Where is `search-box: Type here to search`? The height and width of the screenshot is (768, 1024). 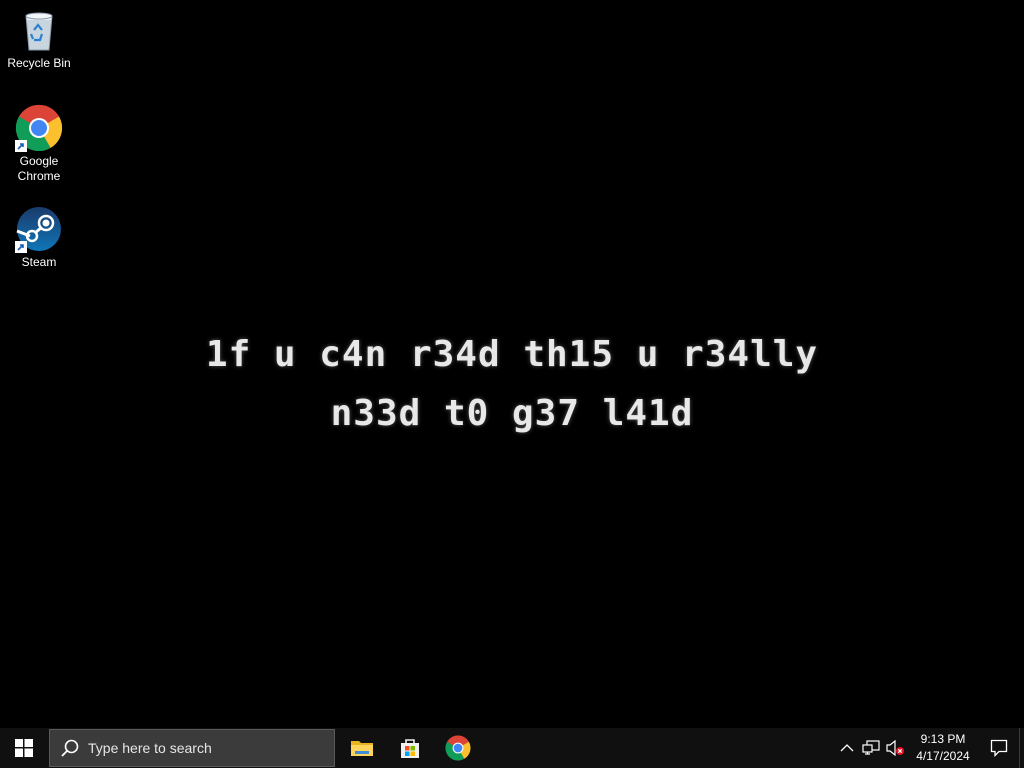 search-box: Type here to search is located at coordinates (192, 748).